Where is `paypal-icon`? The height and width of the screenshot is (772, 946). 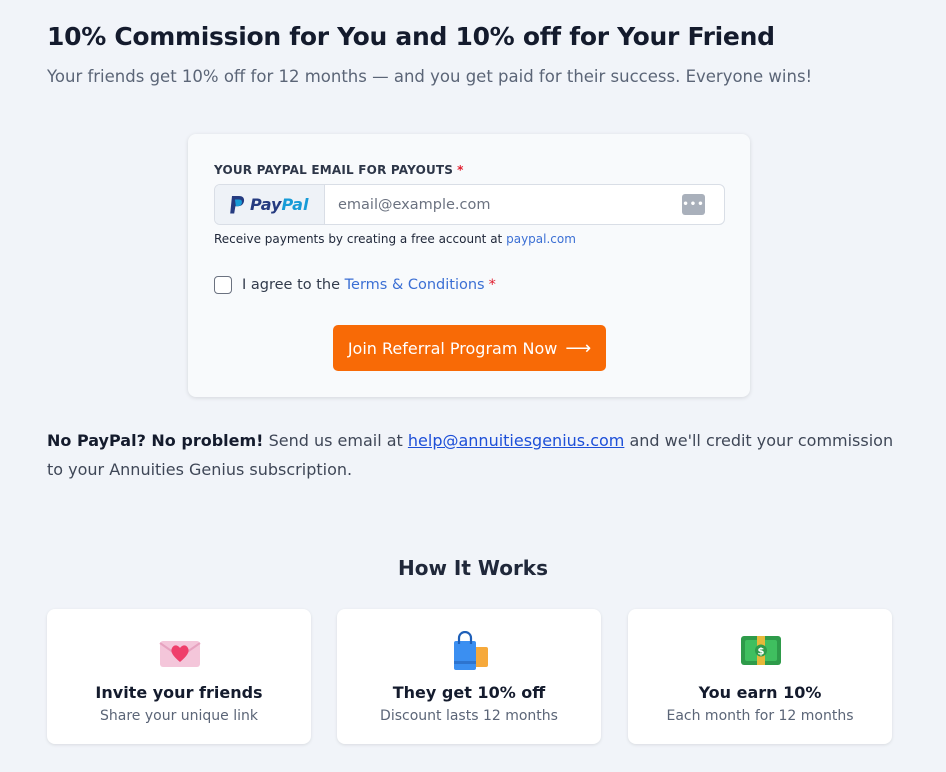 paypal-icon is located at coordinates (237, 204).